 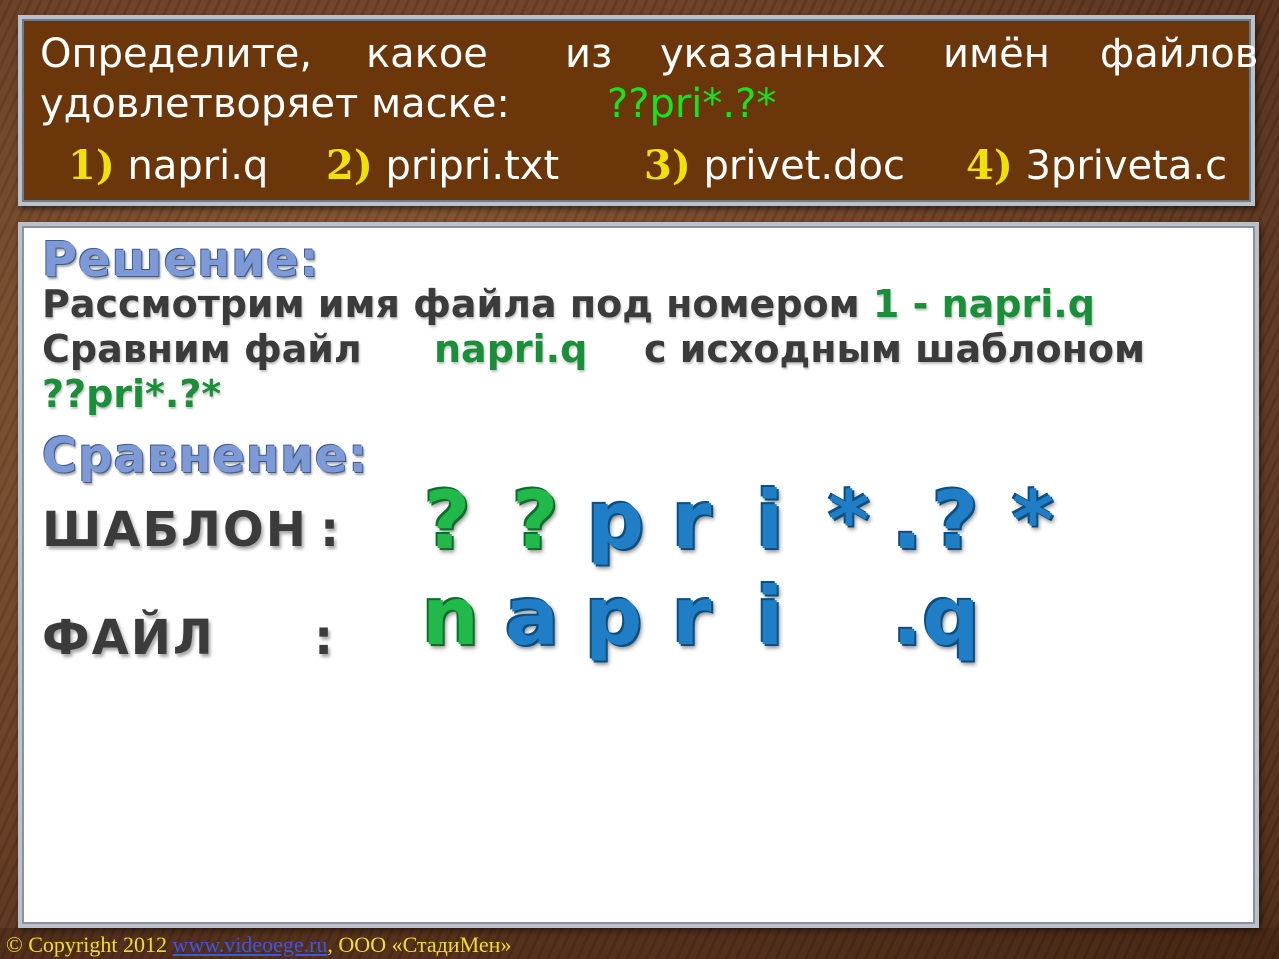 I want to click on option-1: 1) napri.q, so click(x=168, y=166).